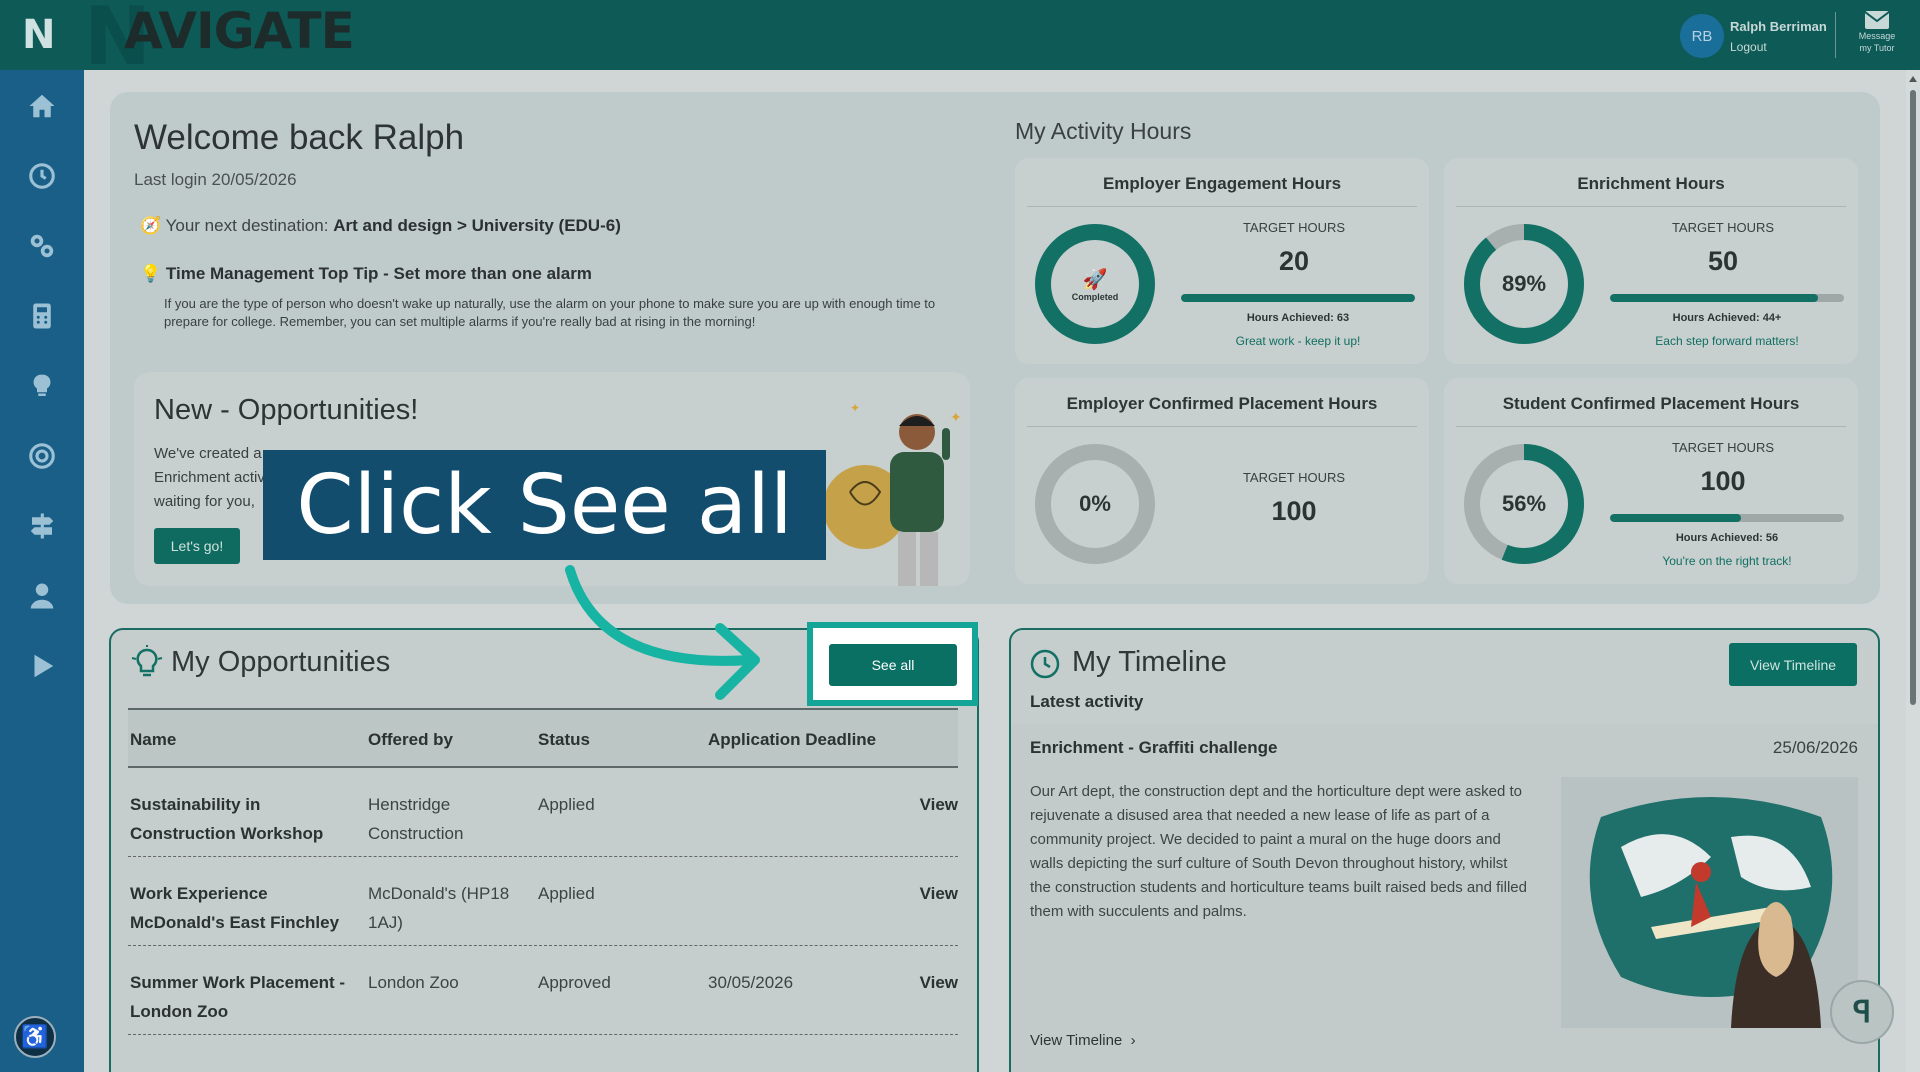 The height and width of the screenshot is (1072, 1920). I want to click on sidebar-item-calculator, so click(42, 316).